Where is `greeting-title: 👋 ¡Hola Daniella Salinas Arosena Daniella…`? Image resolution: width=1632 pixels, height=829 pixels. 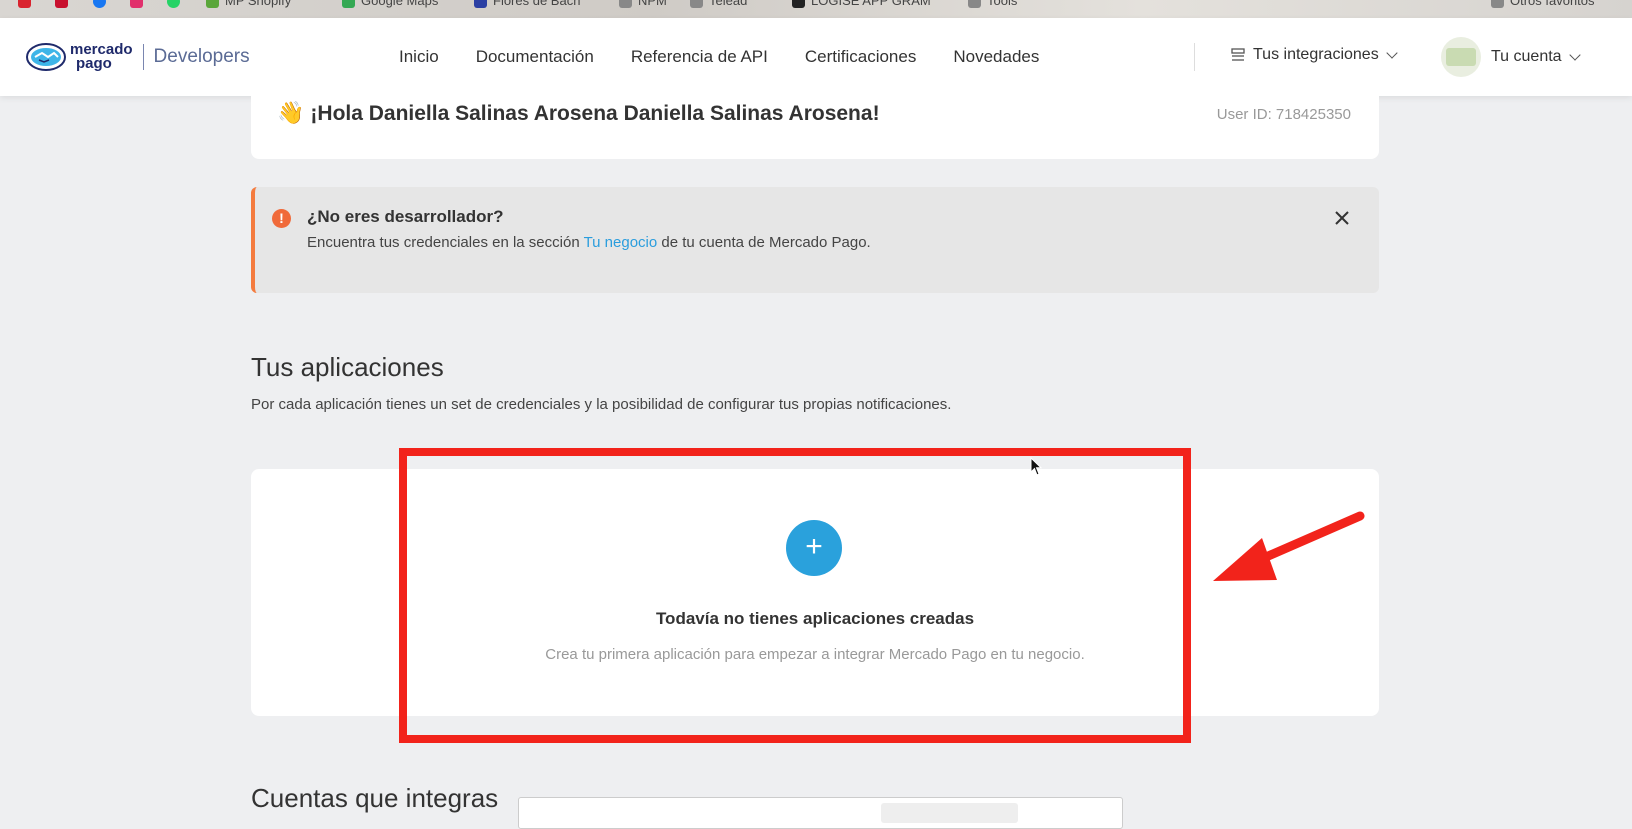
greeting-title: 👋 ¡Hola Daniella Salinas Arosena Daniella… is located at coordinates (578, 113).